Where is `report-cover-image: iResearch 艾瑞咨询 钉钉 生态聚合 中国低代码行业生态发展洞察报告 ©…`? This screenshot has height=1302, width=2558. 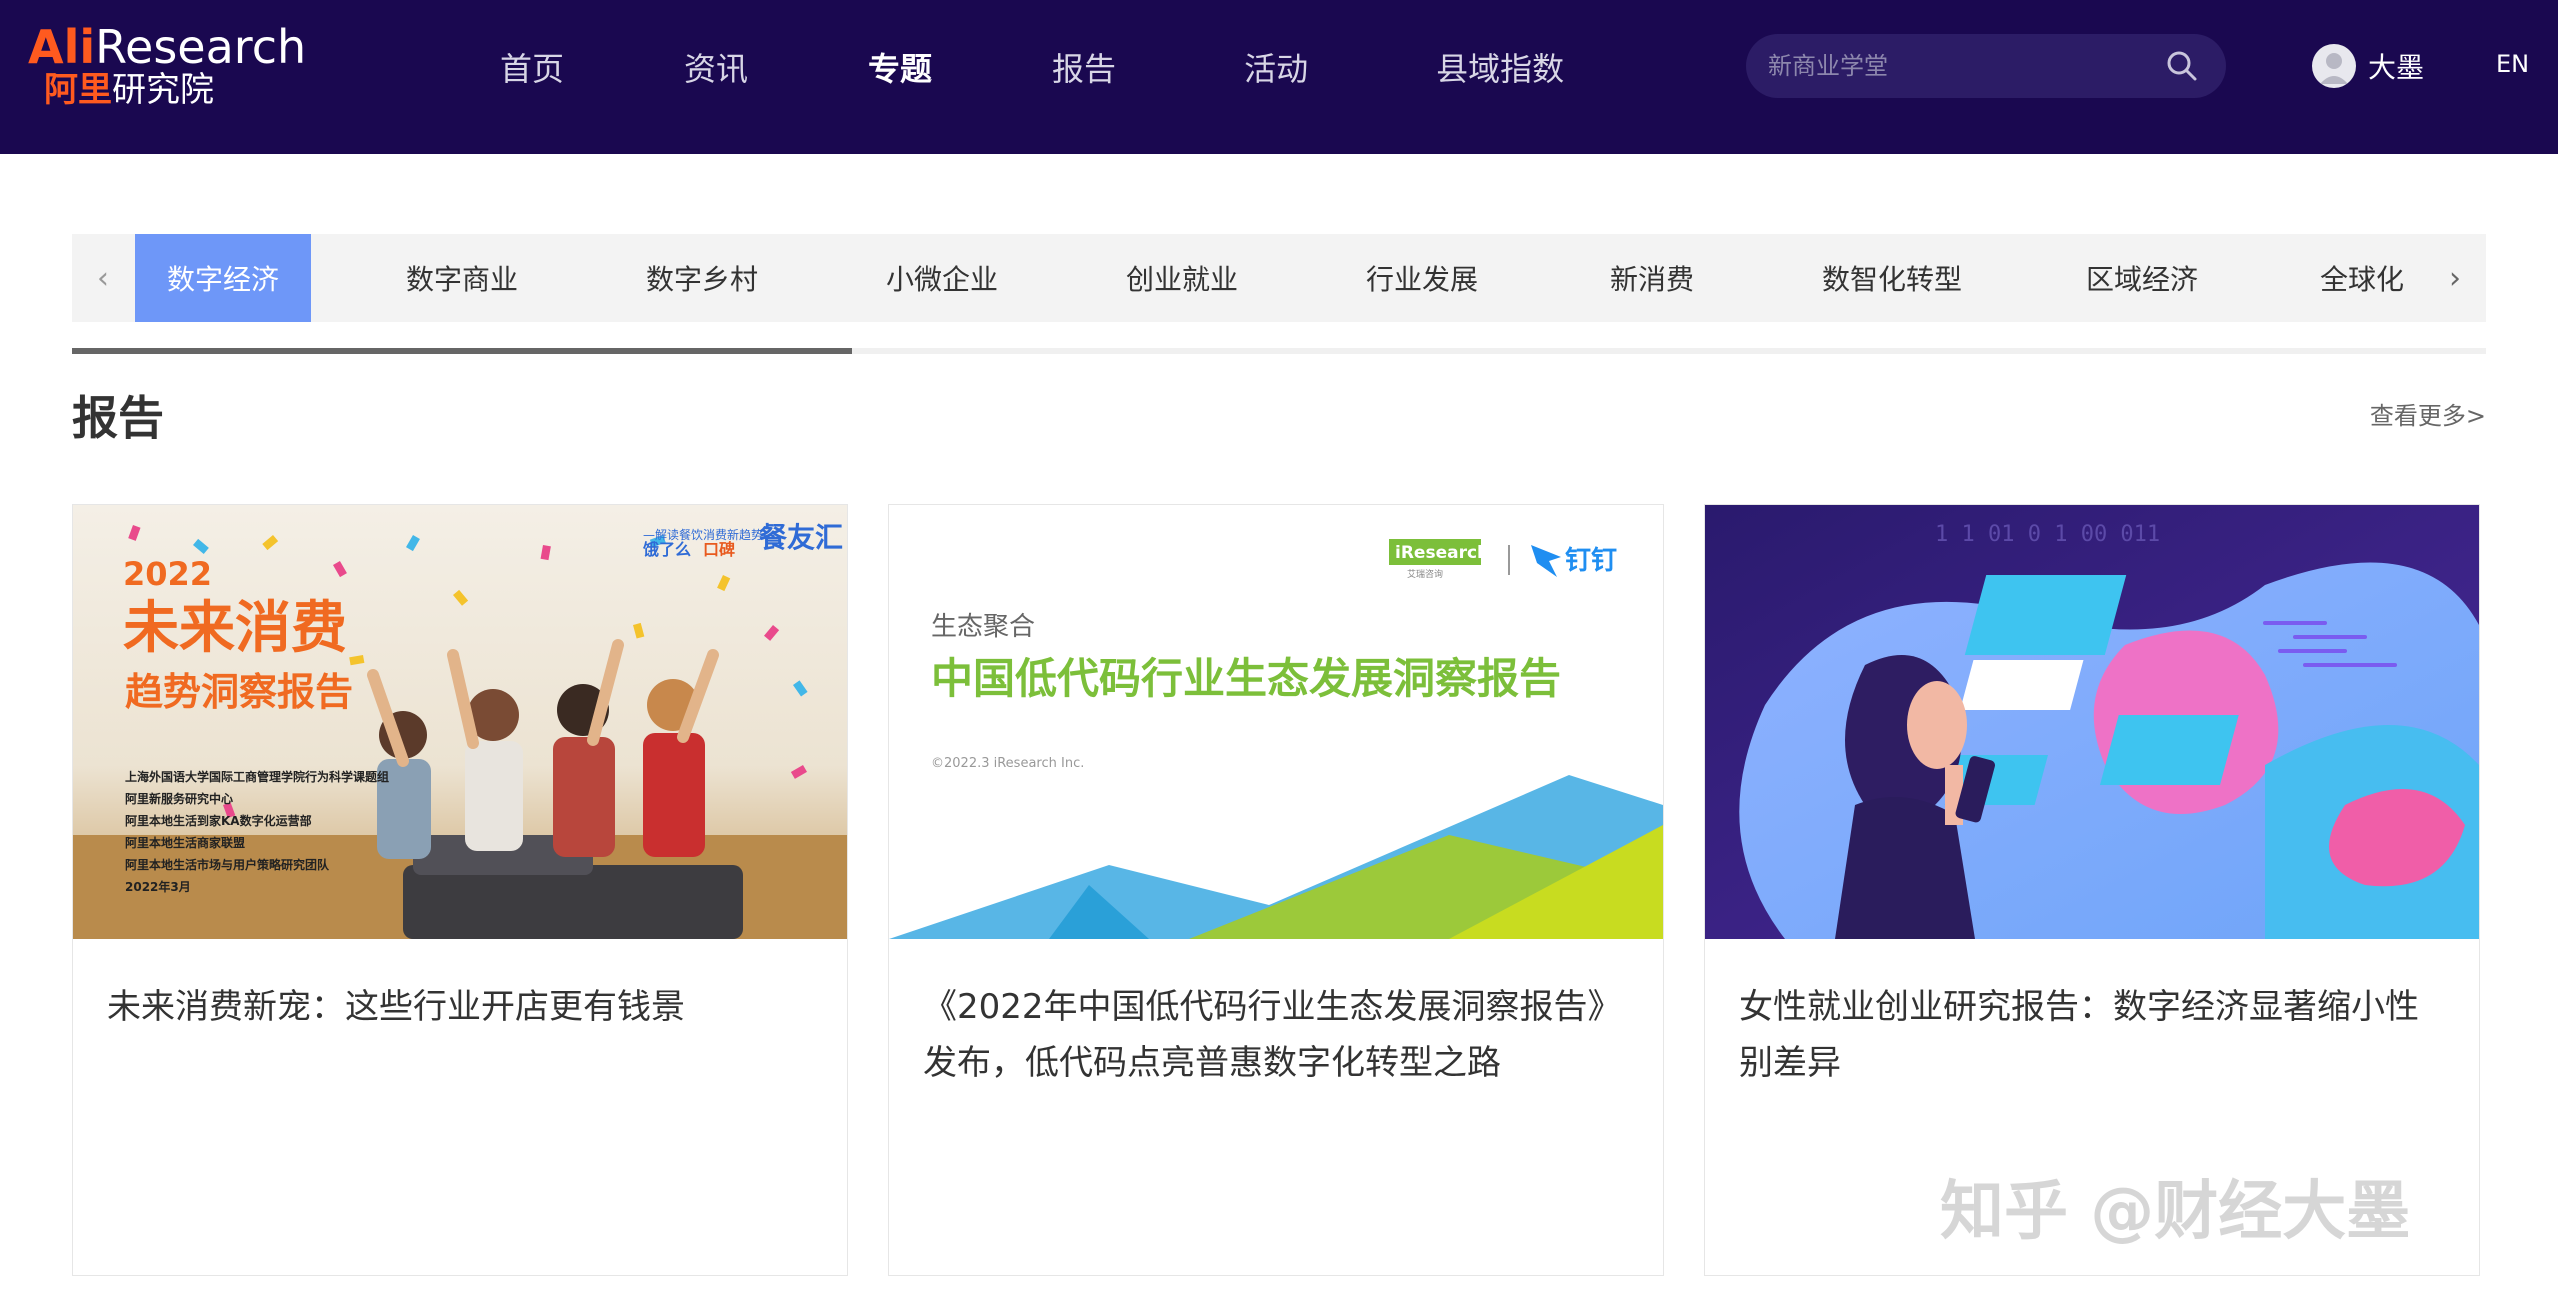
report-cover-image: iResearch 艾瑞咨询 钉钉 生态聚合 中国低代码行业生态发展洞察报告 ©… is located at coordinates (1276, 722).